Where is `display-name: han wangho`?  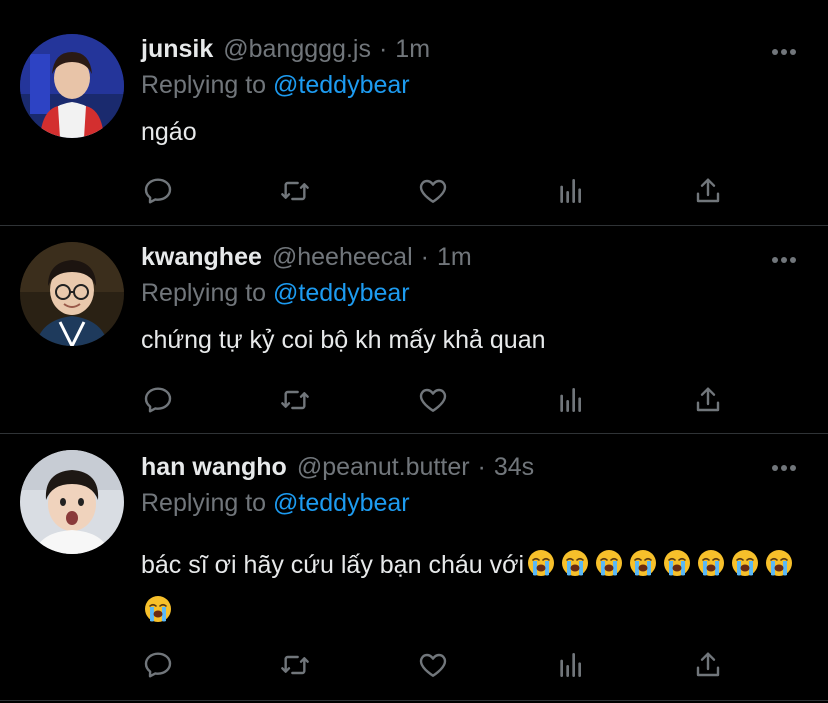 display-name: han wangho is located at coordinates (214, 467).